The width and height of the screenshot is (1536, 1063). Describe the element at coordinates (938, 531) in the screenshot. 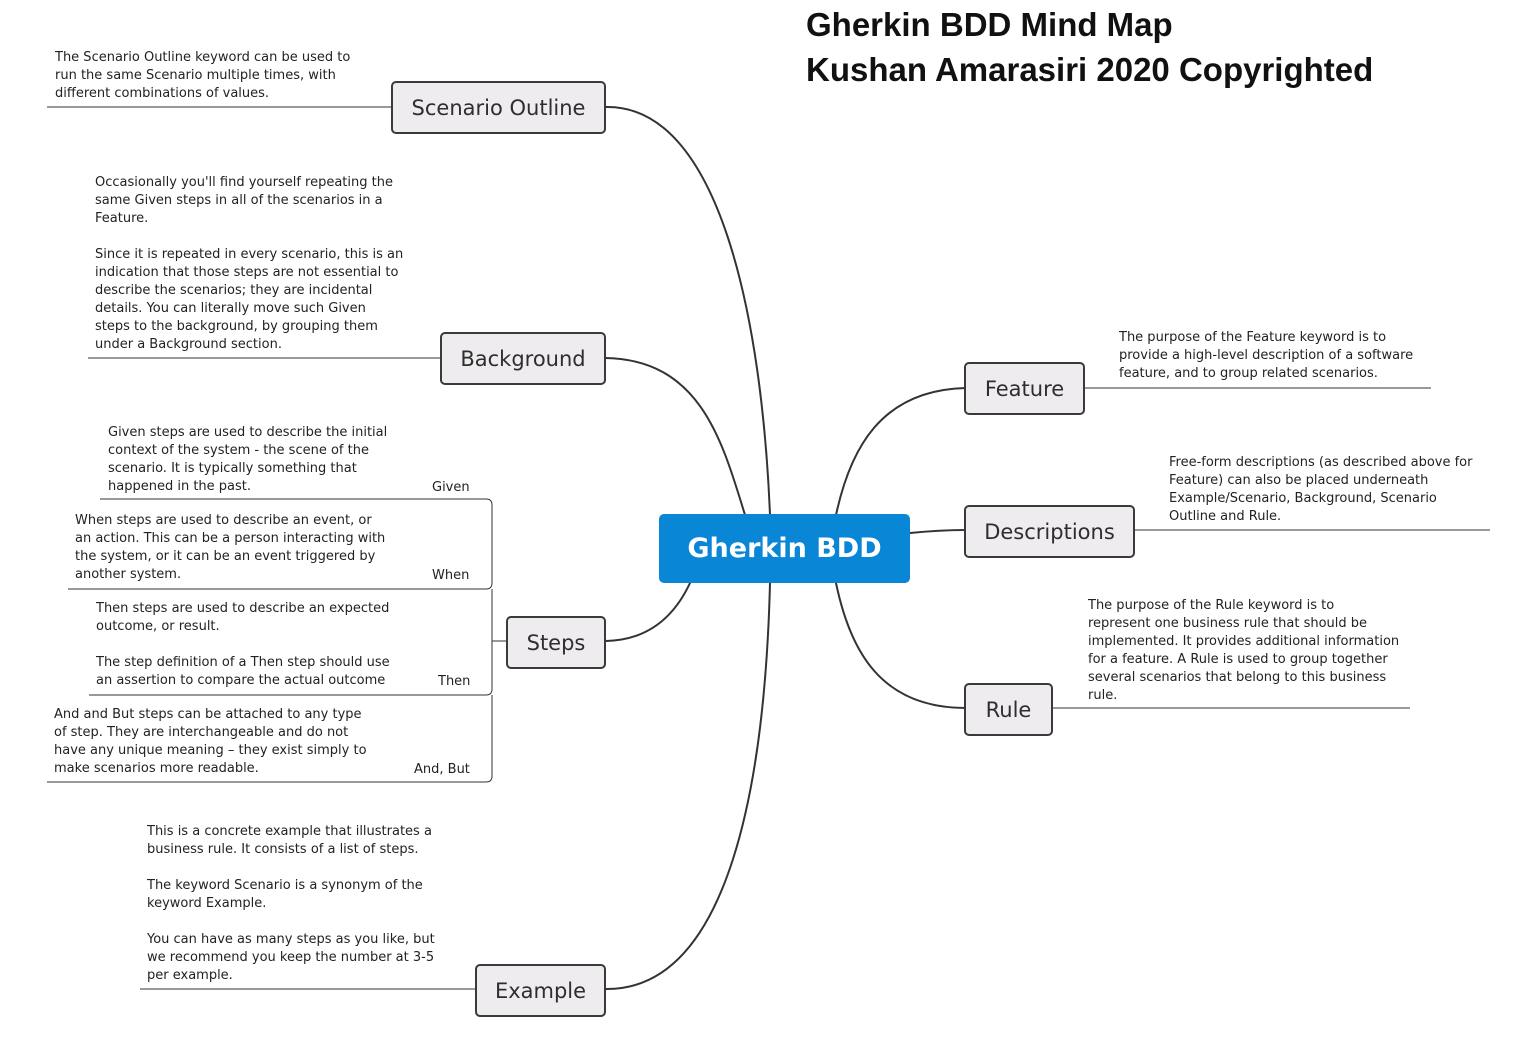

I see `connector-descriptions` at that location.